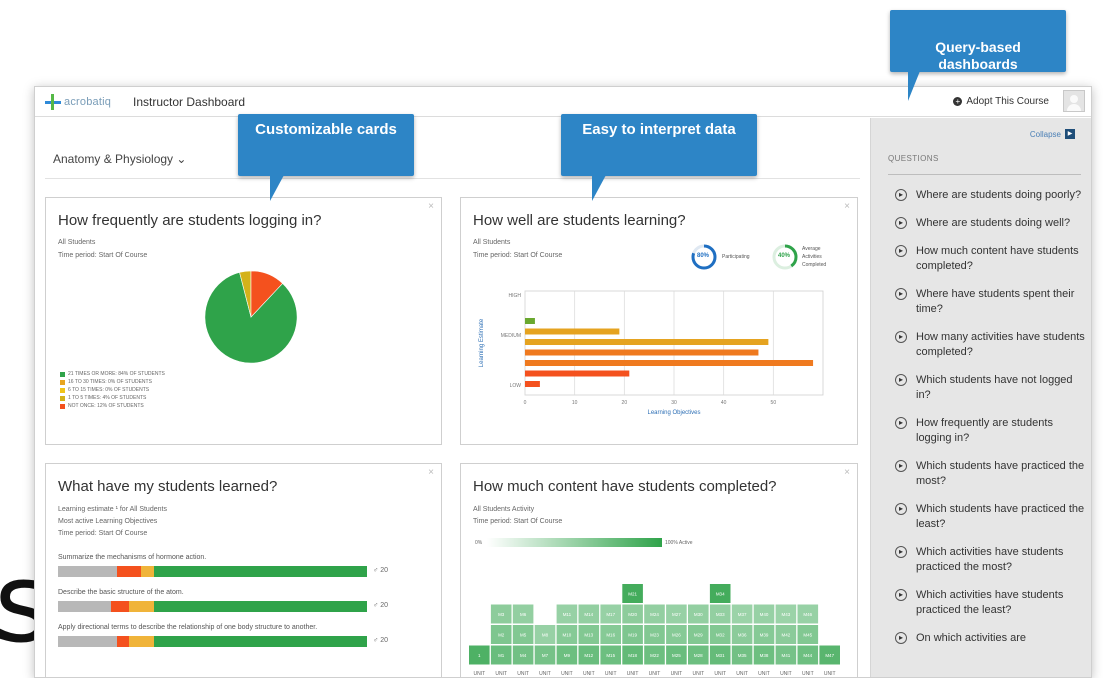 The width and height of the screenshot is (1103, 678). What do you see at coordinates (501, 655) in the screenshot?
I see `heatmap-cell-label: M1` at bounding box center [501, 655].